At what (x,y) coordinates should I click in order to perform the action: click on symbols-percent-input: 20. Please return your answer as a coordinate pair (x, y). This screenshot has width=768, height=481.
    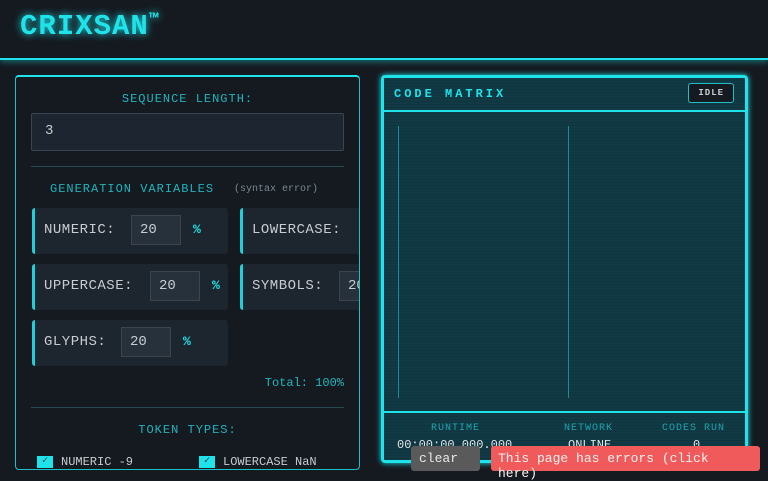
    Looking at the image, I should click on (349, 286).